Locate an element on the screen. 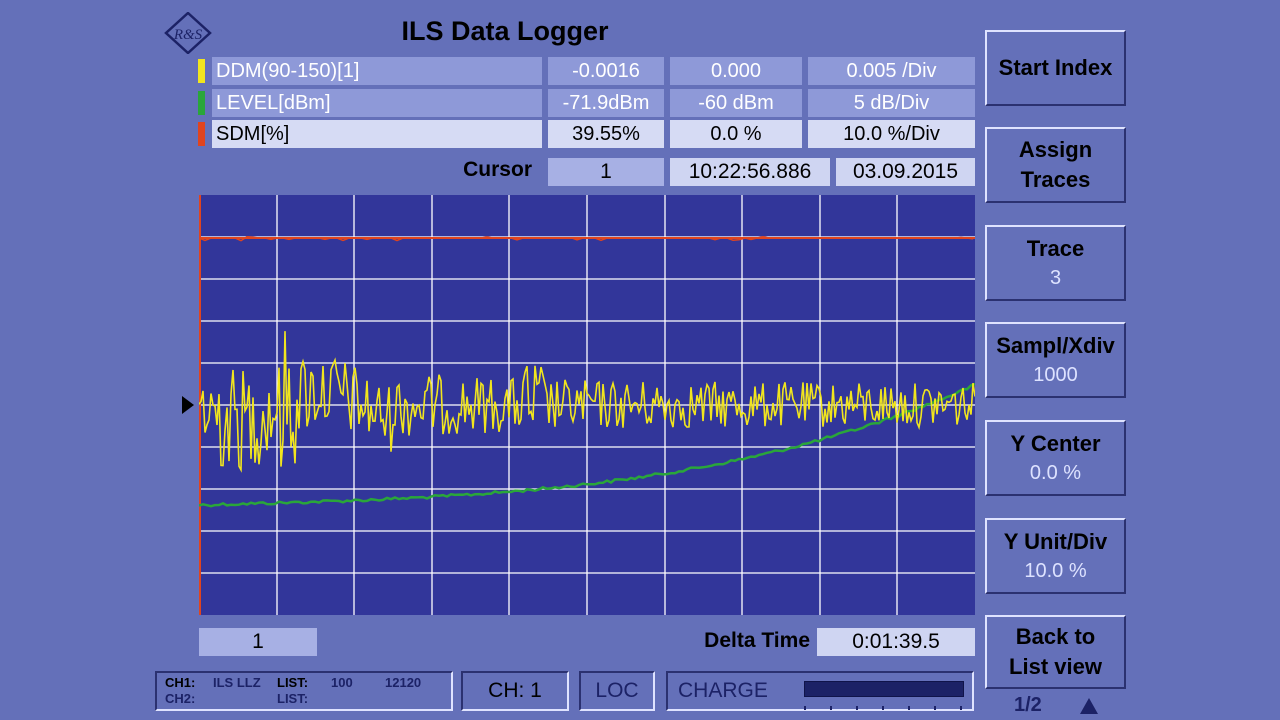 The width and height of the screenshot is (1280, 720). trace-center: -60 dBm is located at coordinates (736, 103).